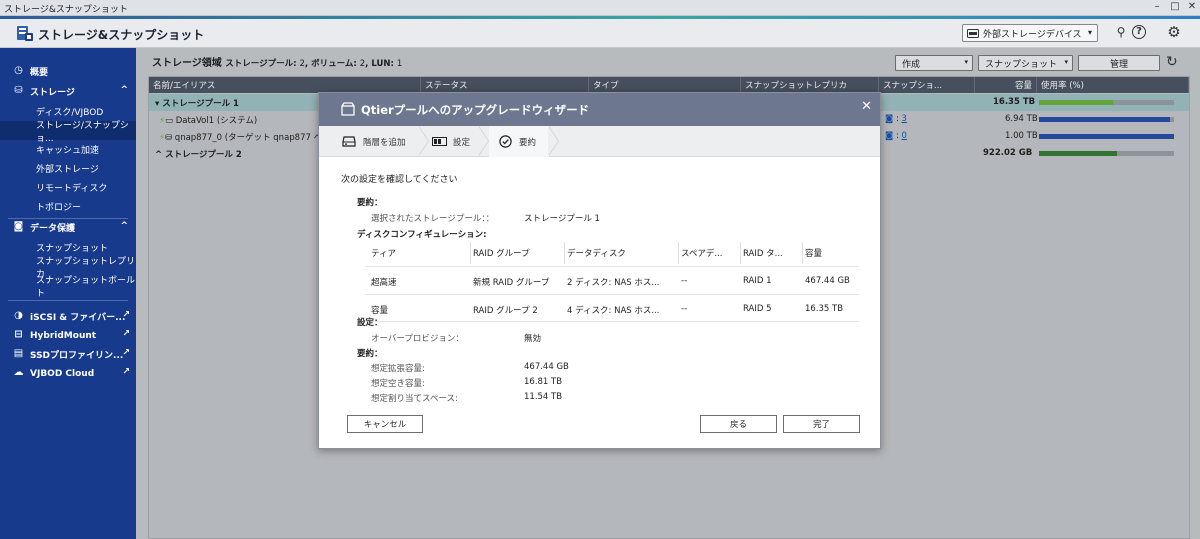 The height and width of the screenshot is (539, 1200). I want to click on sidebar-item-snapshot-vault: スナップショットボールト, so click(68, 287).